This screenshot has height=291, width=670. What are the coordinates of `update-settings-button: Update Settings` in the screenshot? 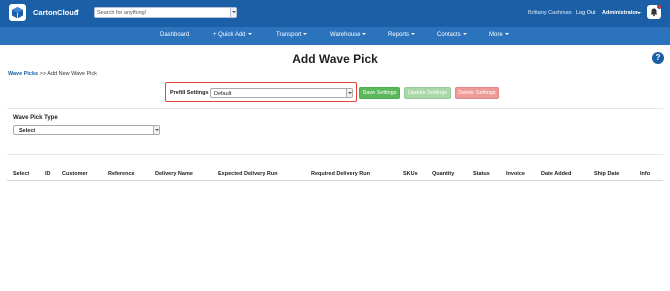 It's located at (427, 93).